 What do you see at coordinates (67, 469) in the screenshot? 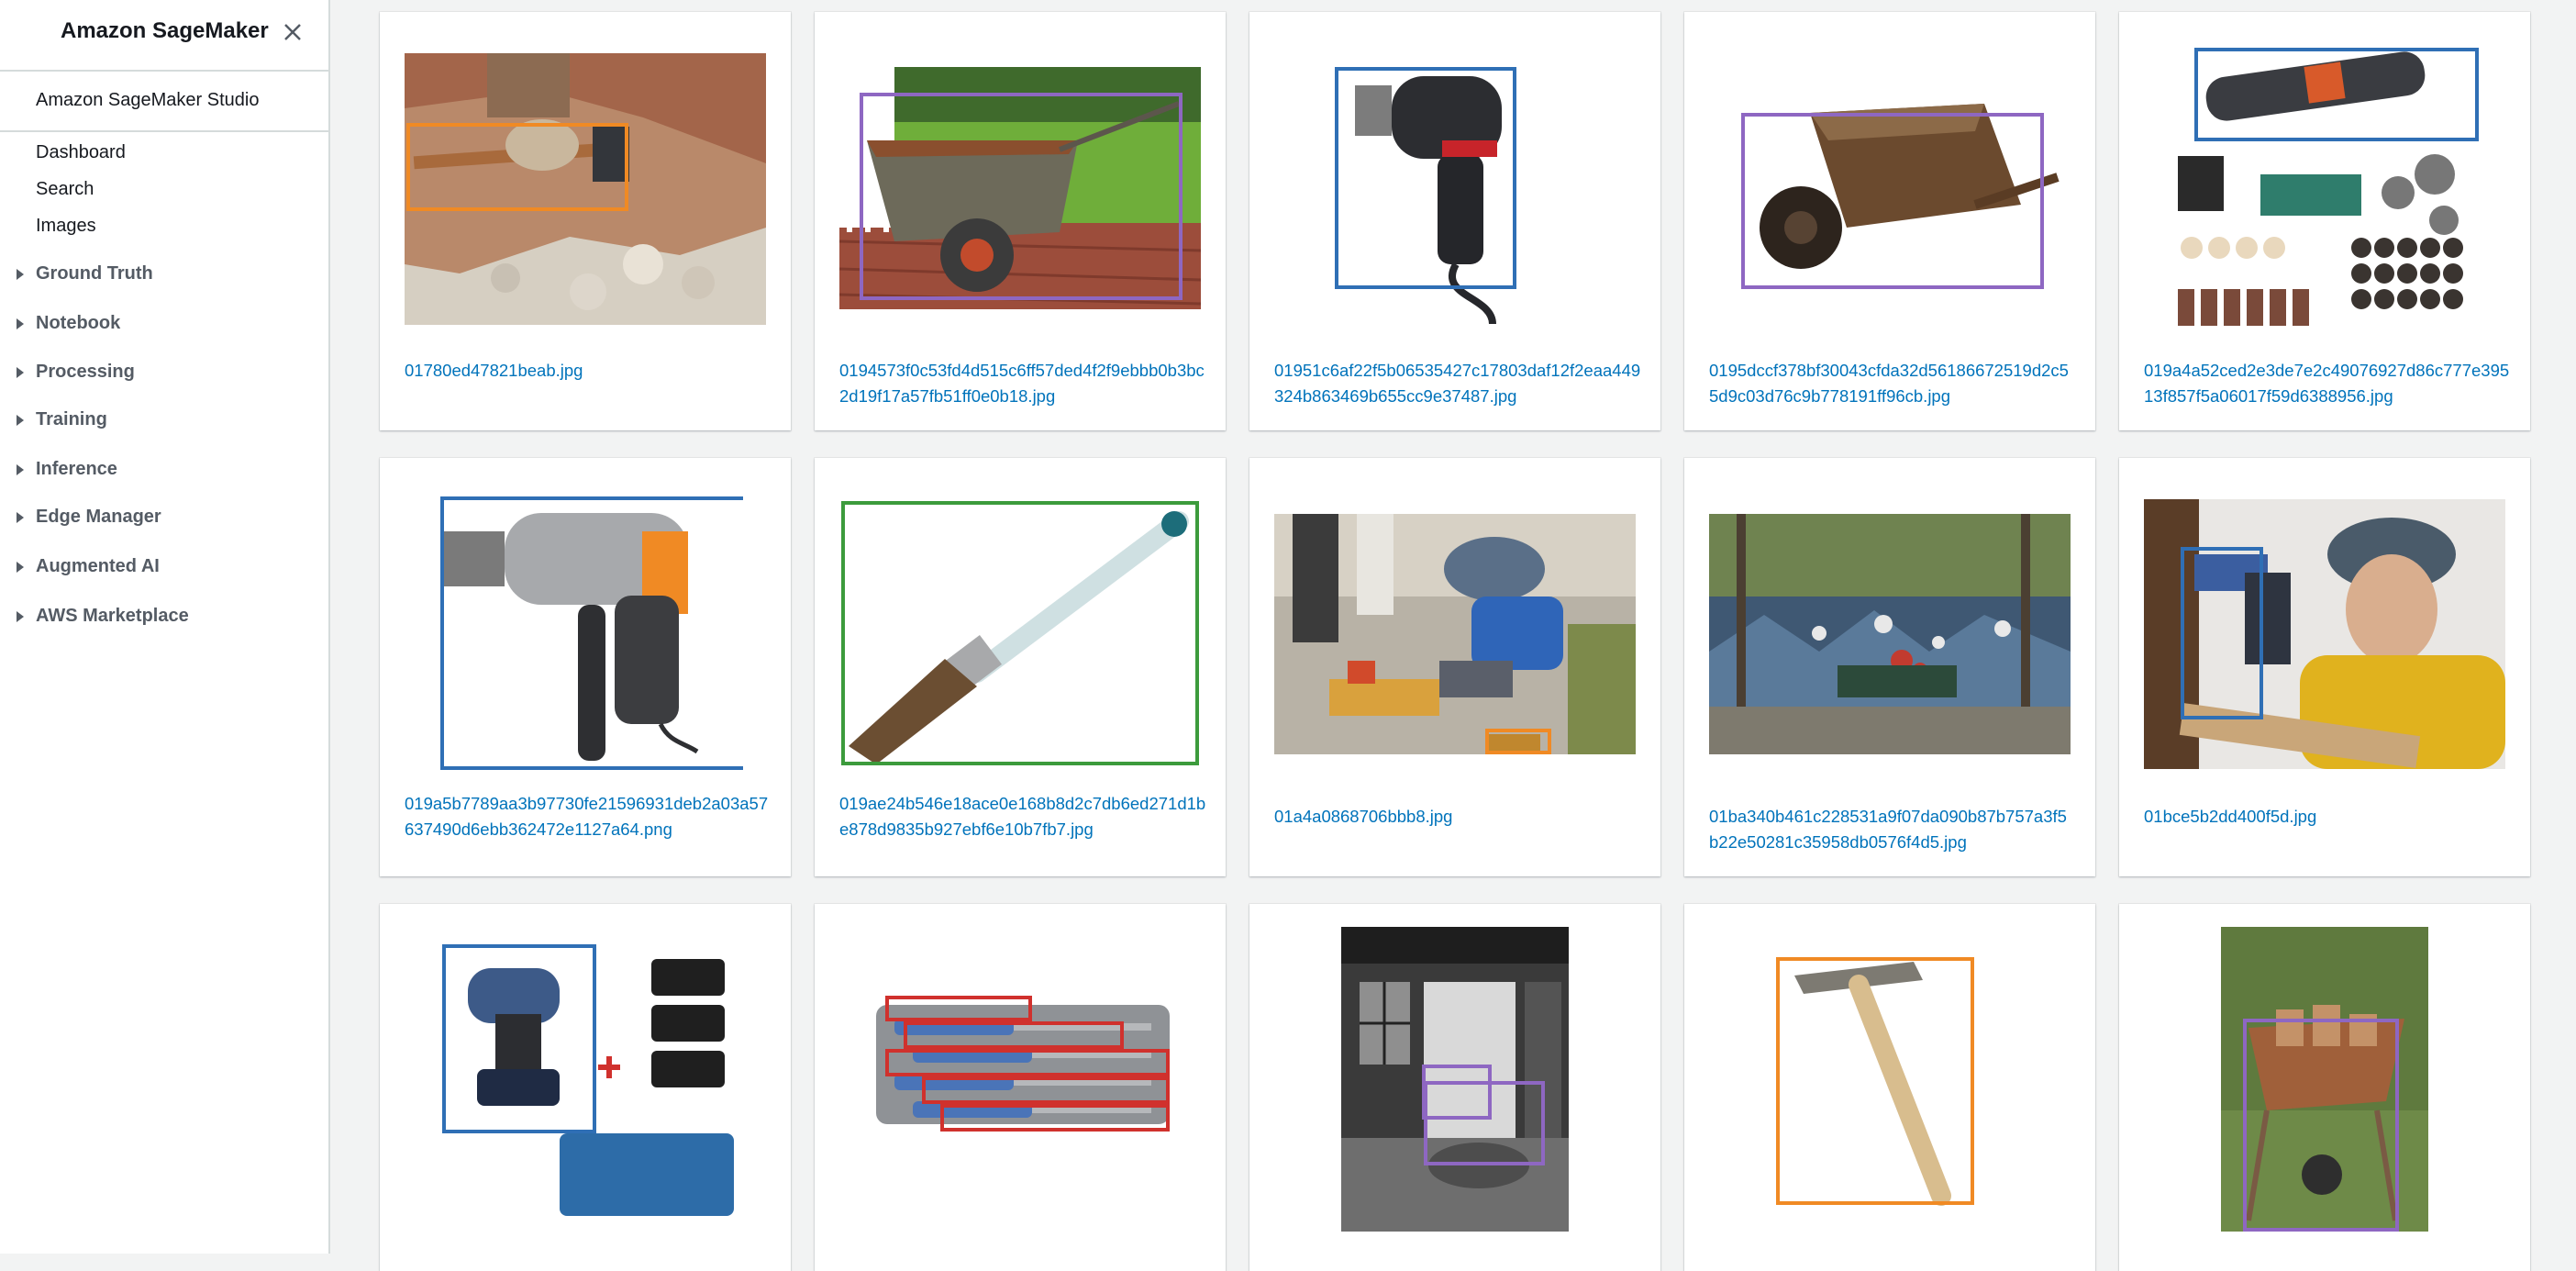
I see `sidebar-section-inference: Inference` at bounding box center [67, 469].